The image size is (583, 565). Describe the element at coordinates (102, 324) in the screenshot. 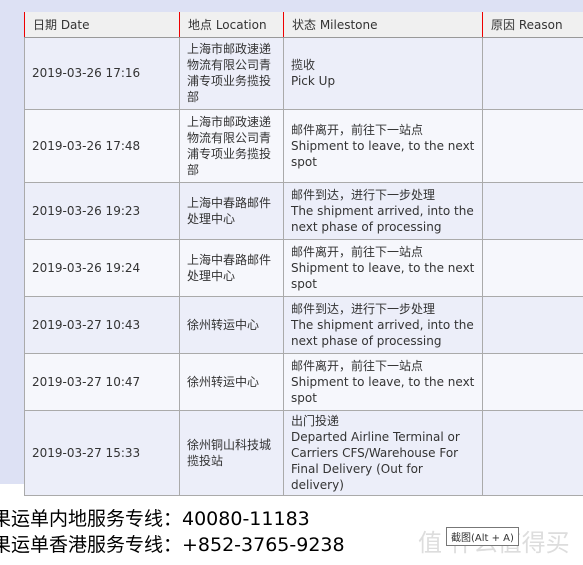

I see `date-cell: 2019-03-27 10:43` at that location.